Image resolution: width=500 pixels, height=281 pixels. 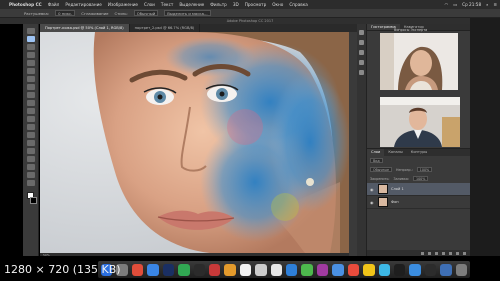 I want to click on antialias-checkbox: Сглаживание, so click(x=94, y=13).